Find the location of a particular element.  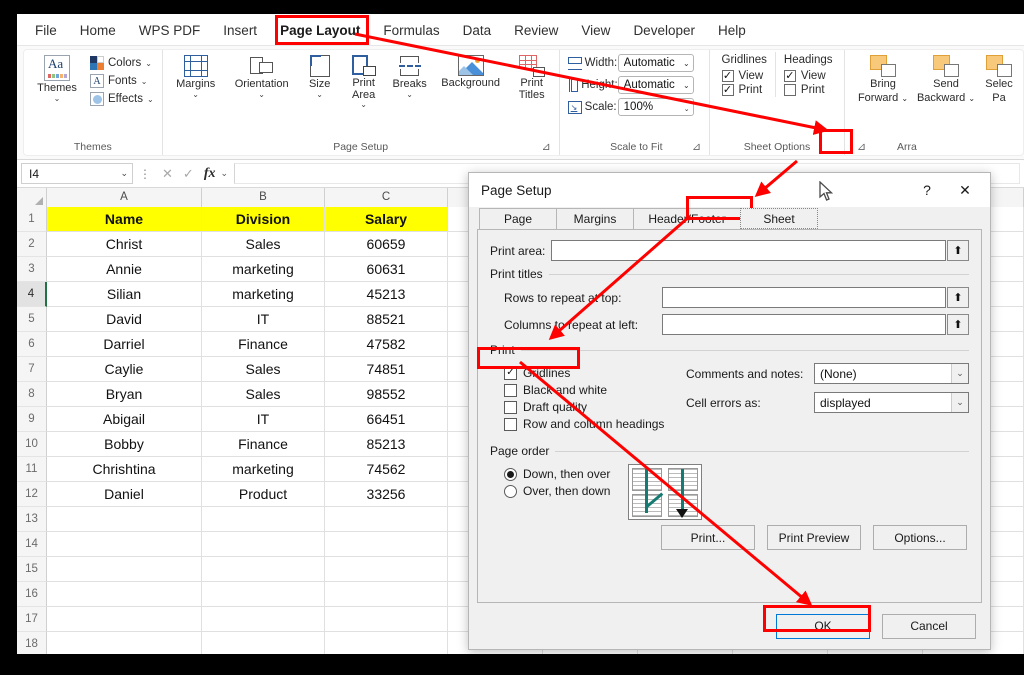

cell-B1: Division is located at coordinates (263, 219).